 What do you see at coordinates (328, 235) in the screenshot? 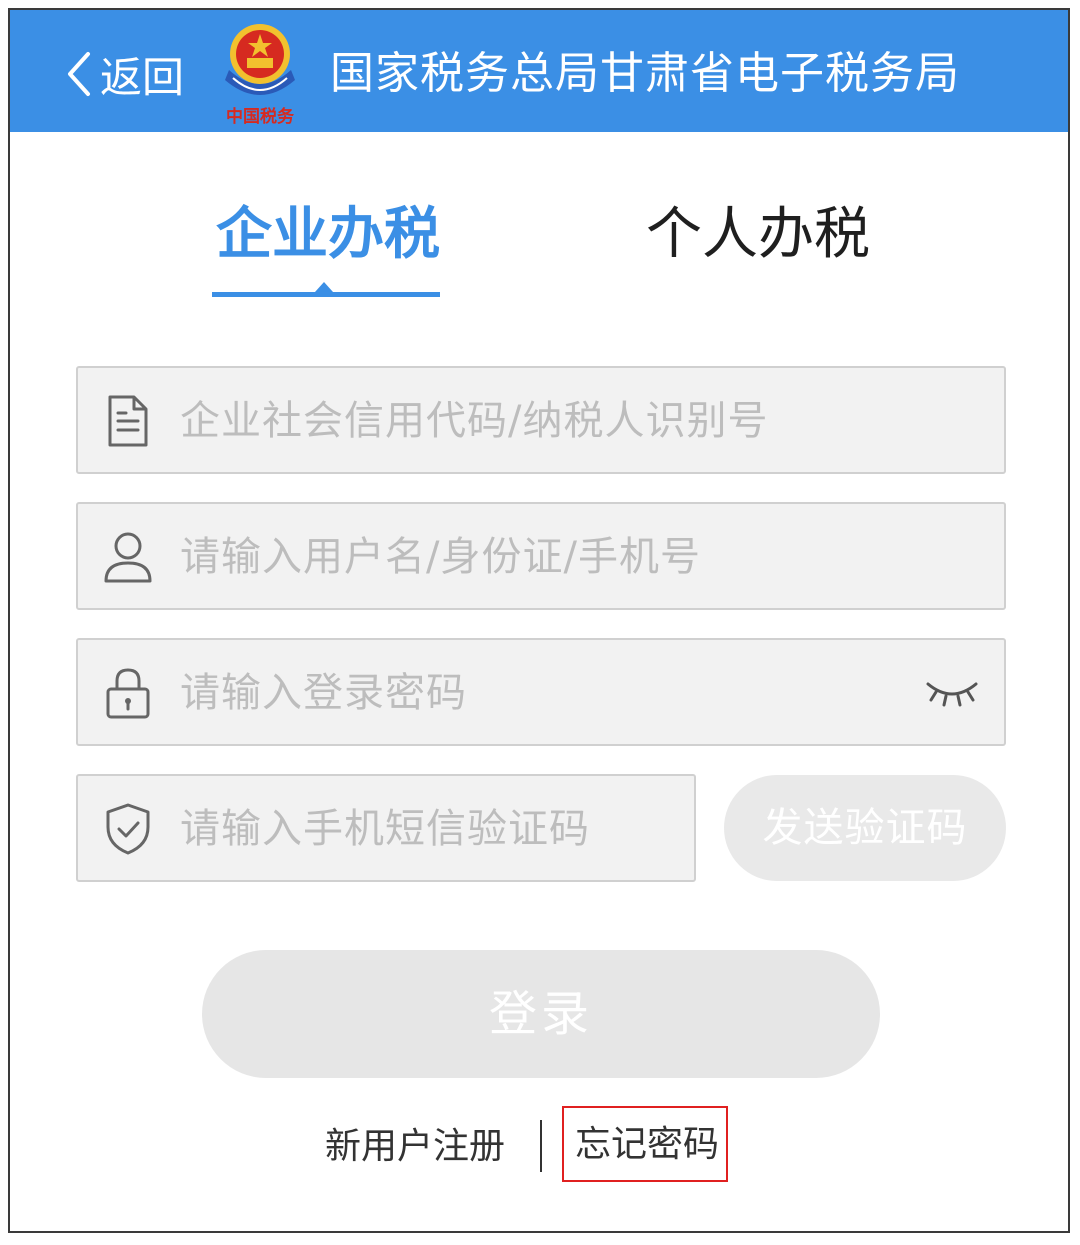
I see `tab-enterprise: 企业办税` at bounding box center [328, 235].